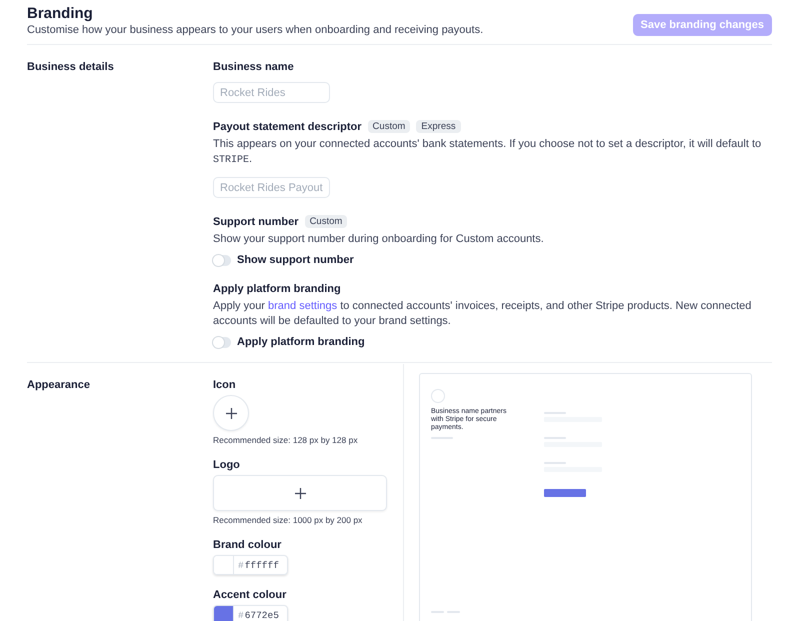 Image resolution: width=800 pixels, height=621 pixels. I want to click on colour-value: #6772e5, so click(258, 614).